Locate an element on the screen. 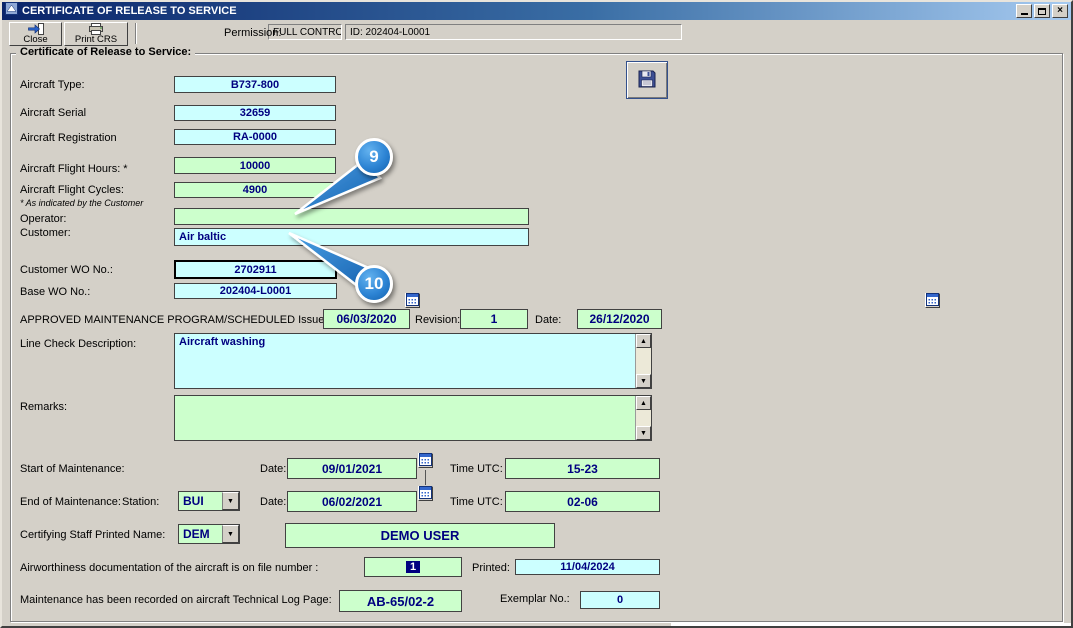 This screenshot has width=1073, height=628. maximize-button is located at coordinates (1042, 11).